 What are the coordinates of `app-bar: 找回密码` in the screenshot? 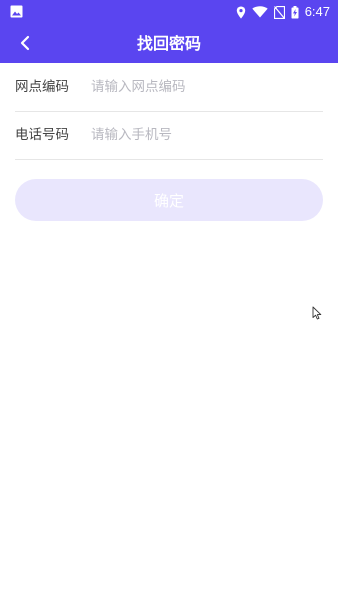 It's located at (169, 43).